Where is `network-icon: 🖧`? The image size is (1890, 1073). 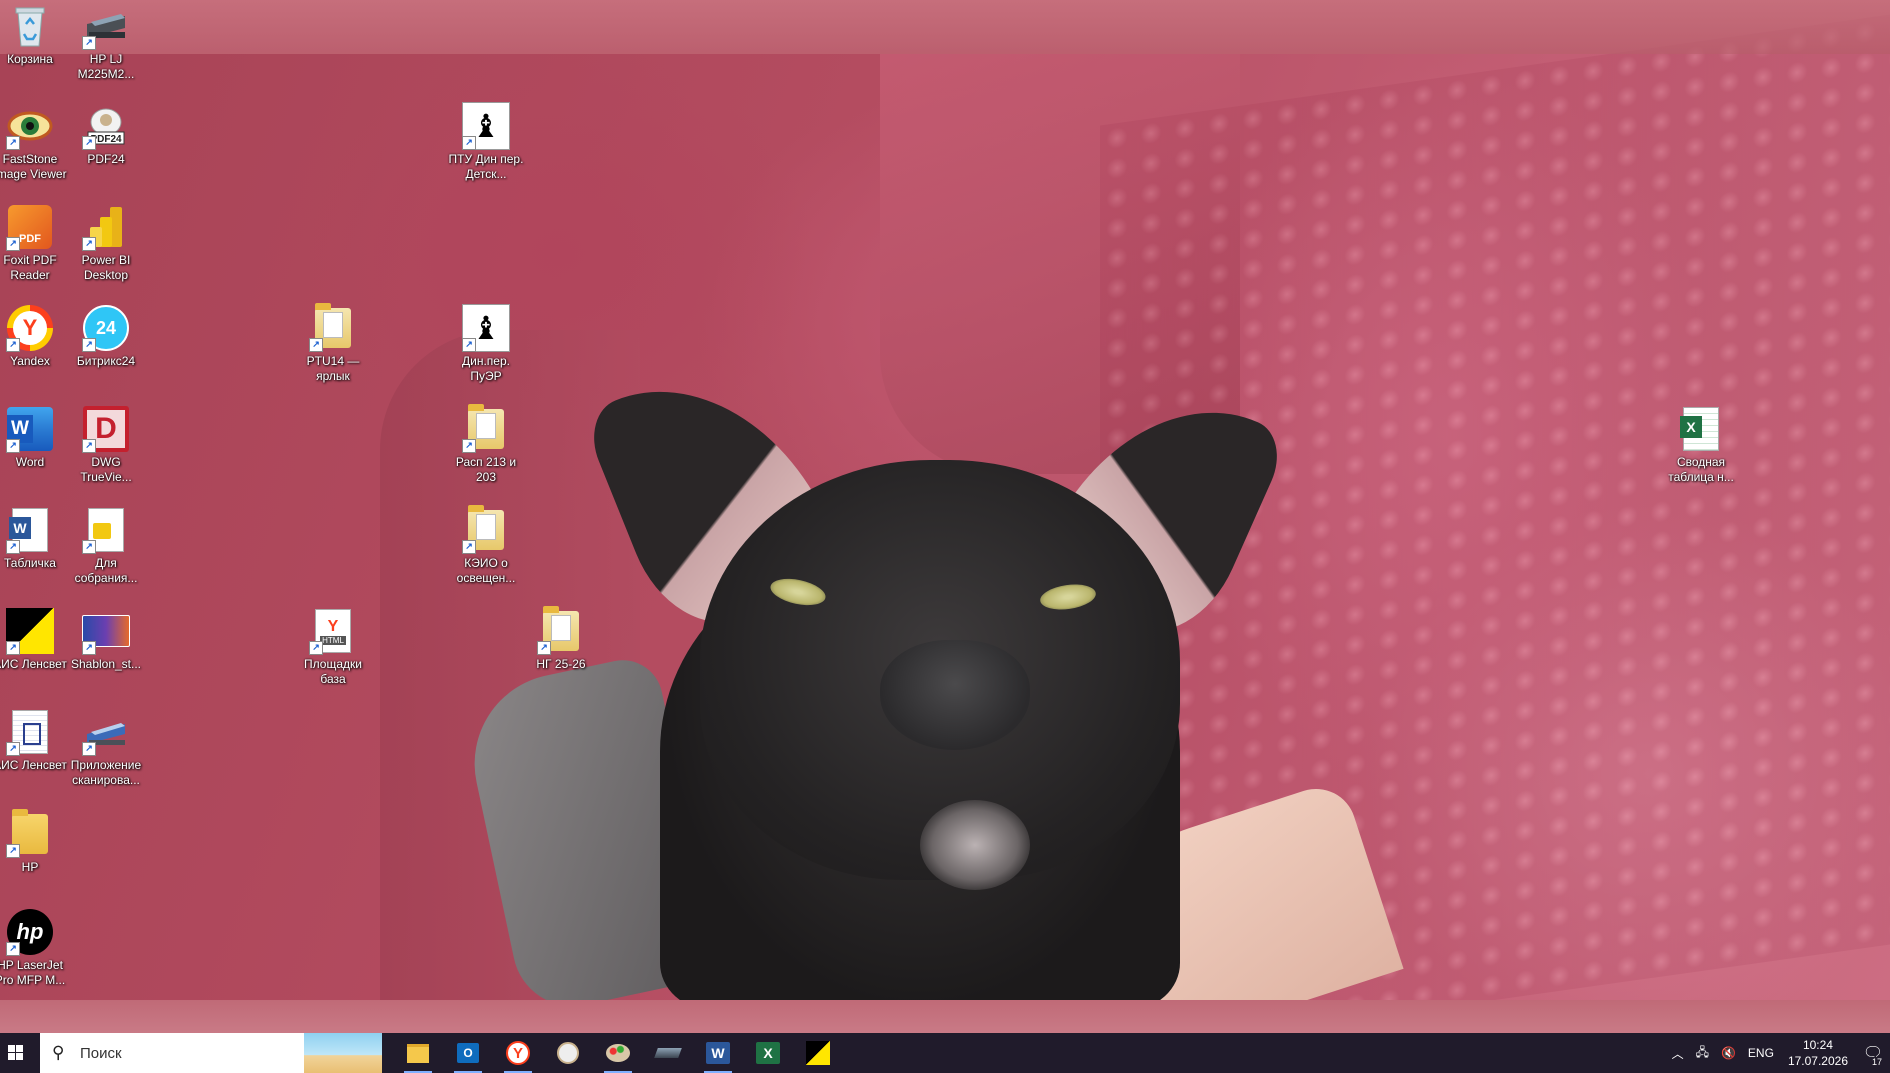 network-icon: 🖧 is located at coordinates (1702, 1053).